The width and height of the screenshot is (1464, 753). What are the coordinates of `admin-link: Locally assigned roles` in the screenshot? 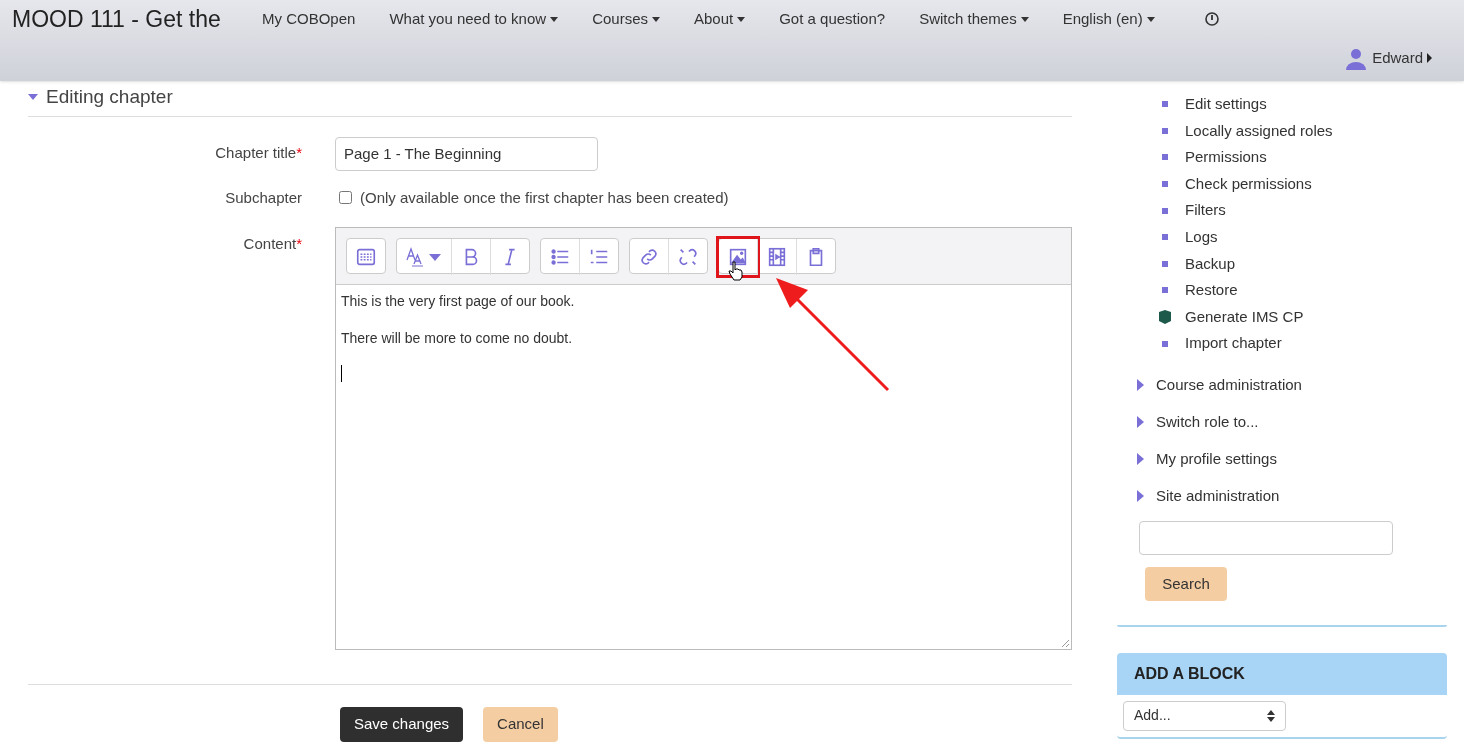 It's located at (1259, 131).